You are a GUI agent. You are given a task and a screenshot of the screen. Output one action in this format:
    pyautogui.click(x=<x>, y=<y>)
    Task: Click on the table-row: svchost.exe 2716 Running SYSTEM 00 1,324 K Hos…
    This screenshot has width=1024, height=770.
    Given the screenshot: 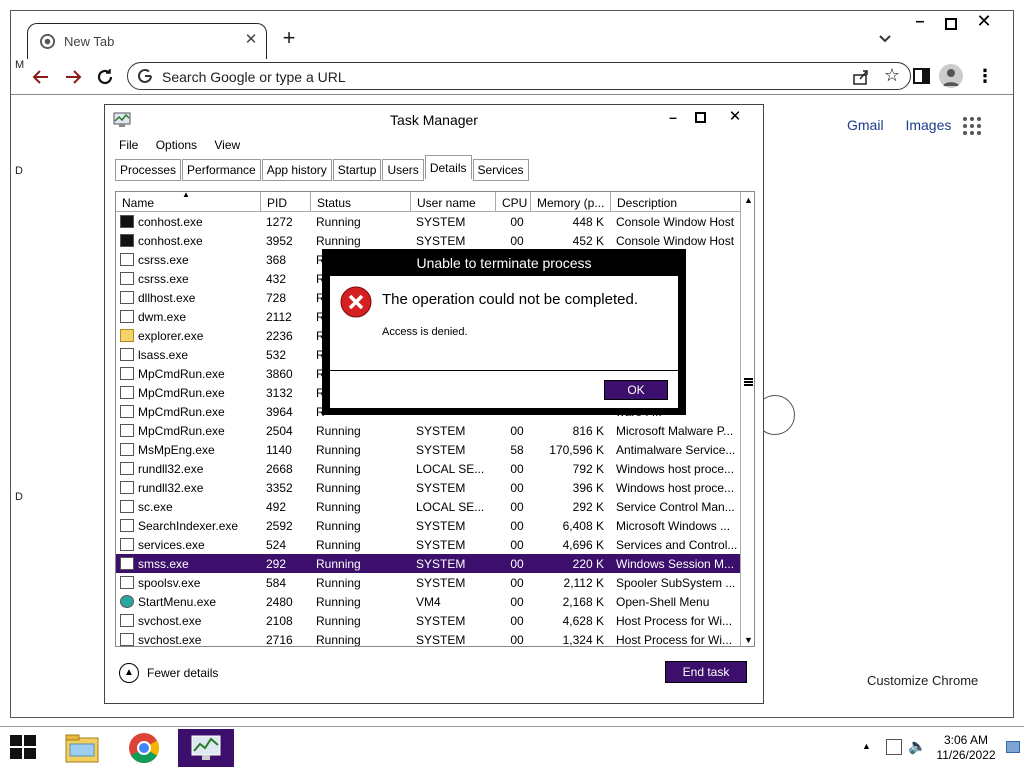 What is the action you would take?
    pyautogui.click(x=428, y=638)
    